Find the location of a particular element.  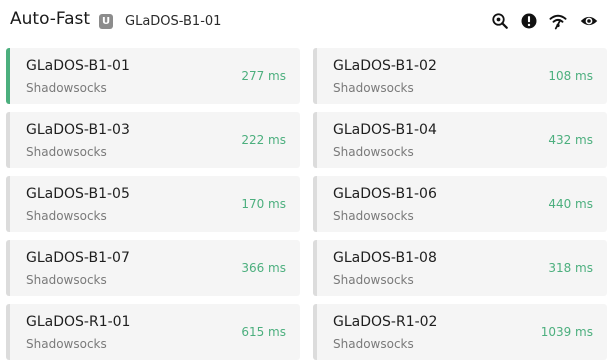

proxy-card: GLaDOS-B1-03 Shadowsocks 222 ms is located at coordinates (153, 140).